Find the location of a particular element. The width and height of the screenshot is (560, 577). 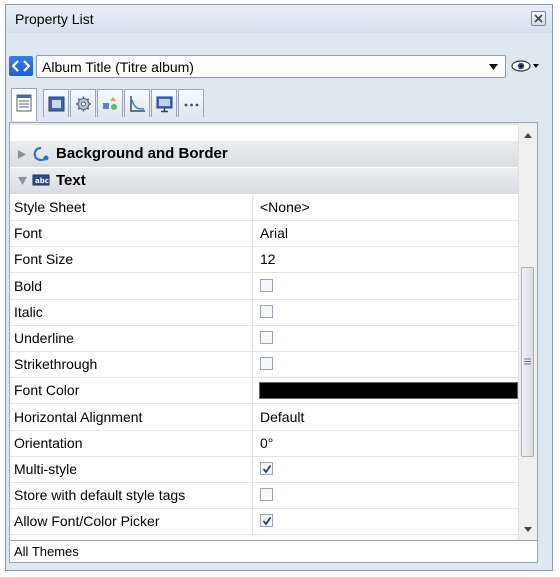

property-name: Store with default style tags is located at coordinates (100, 495).